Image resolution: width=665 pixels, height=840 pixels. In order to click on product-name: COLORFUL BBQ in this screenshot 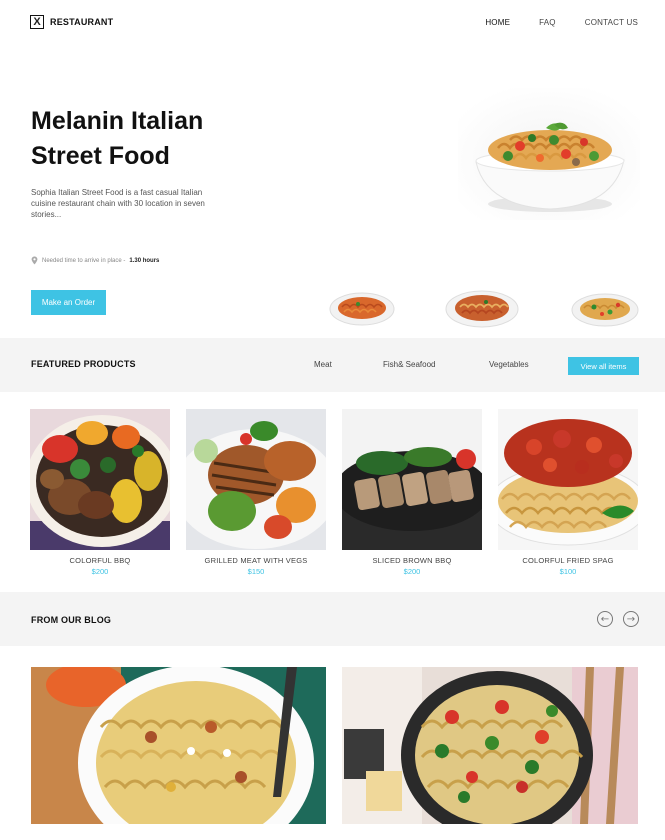, I will do `click(100, 560)`.